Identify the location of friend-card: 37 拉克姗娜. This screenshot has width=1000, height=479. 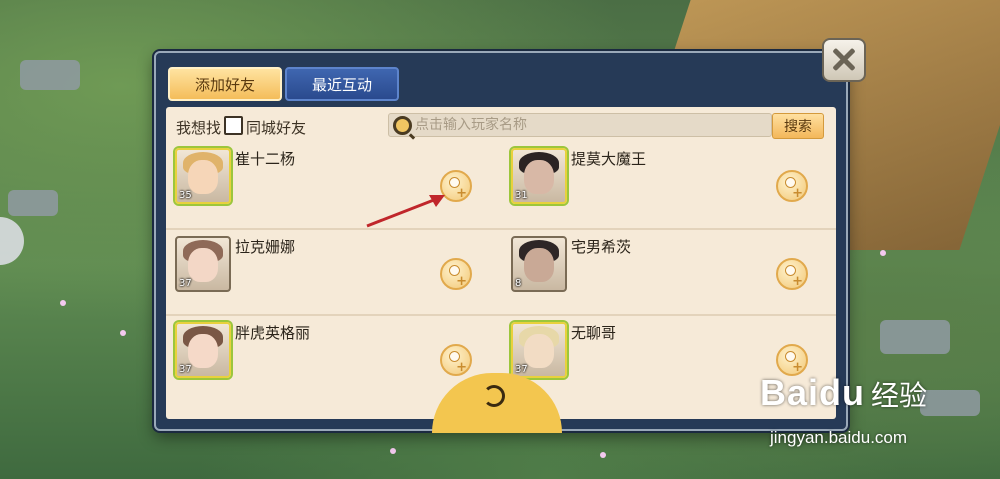
(333, 271).